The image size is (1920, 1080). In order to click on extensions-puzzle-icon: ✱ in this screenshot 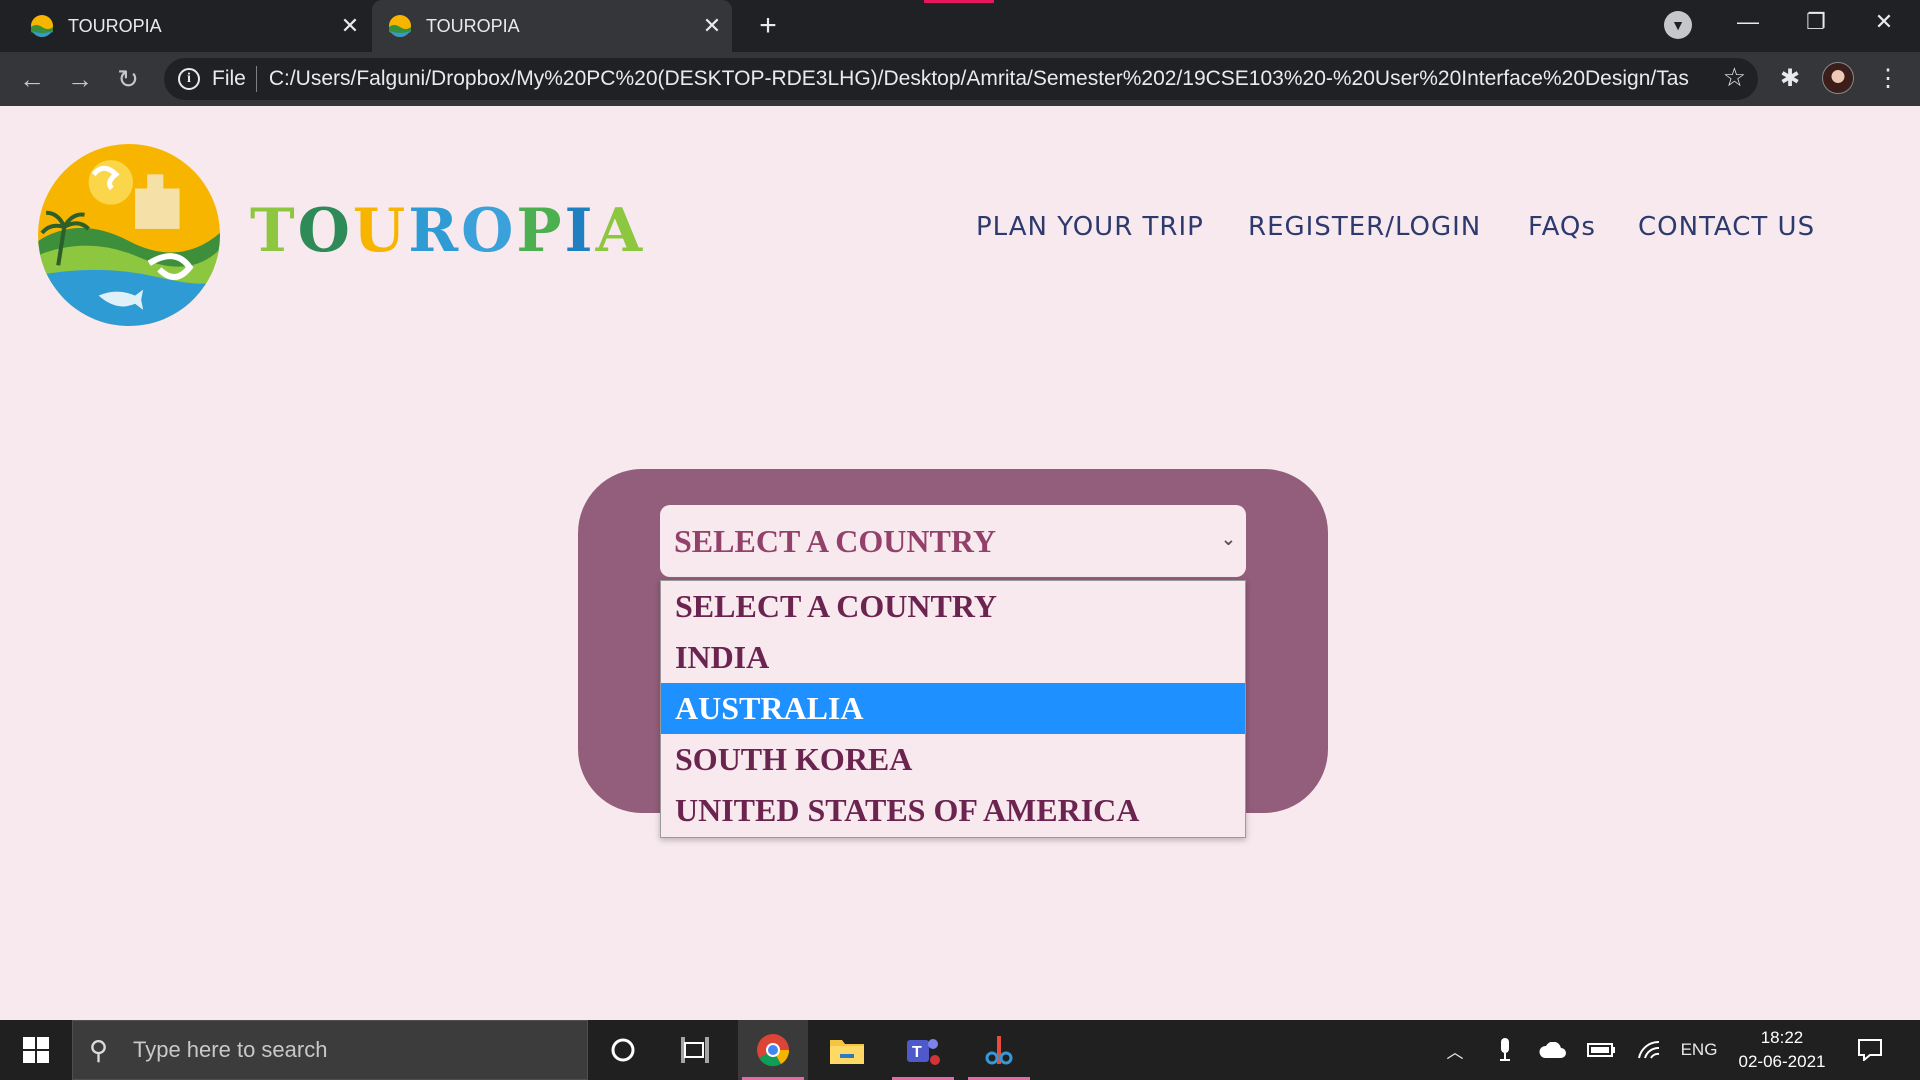, I will do `click(1790, 79)`.